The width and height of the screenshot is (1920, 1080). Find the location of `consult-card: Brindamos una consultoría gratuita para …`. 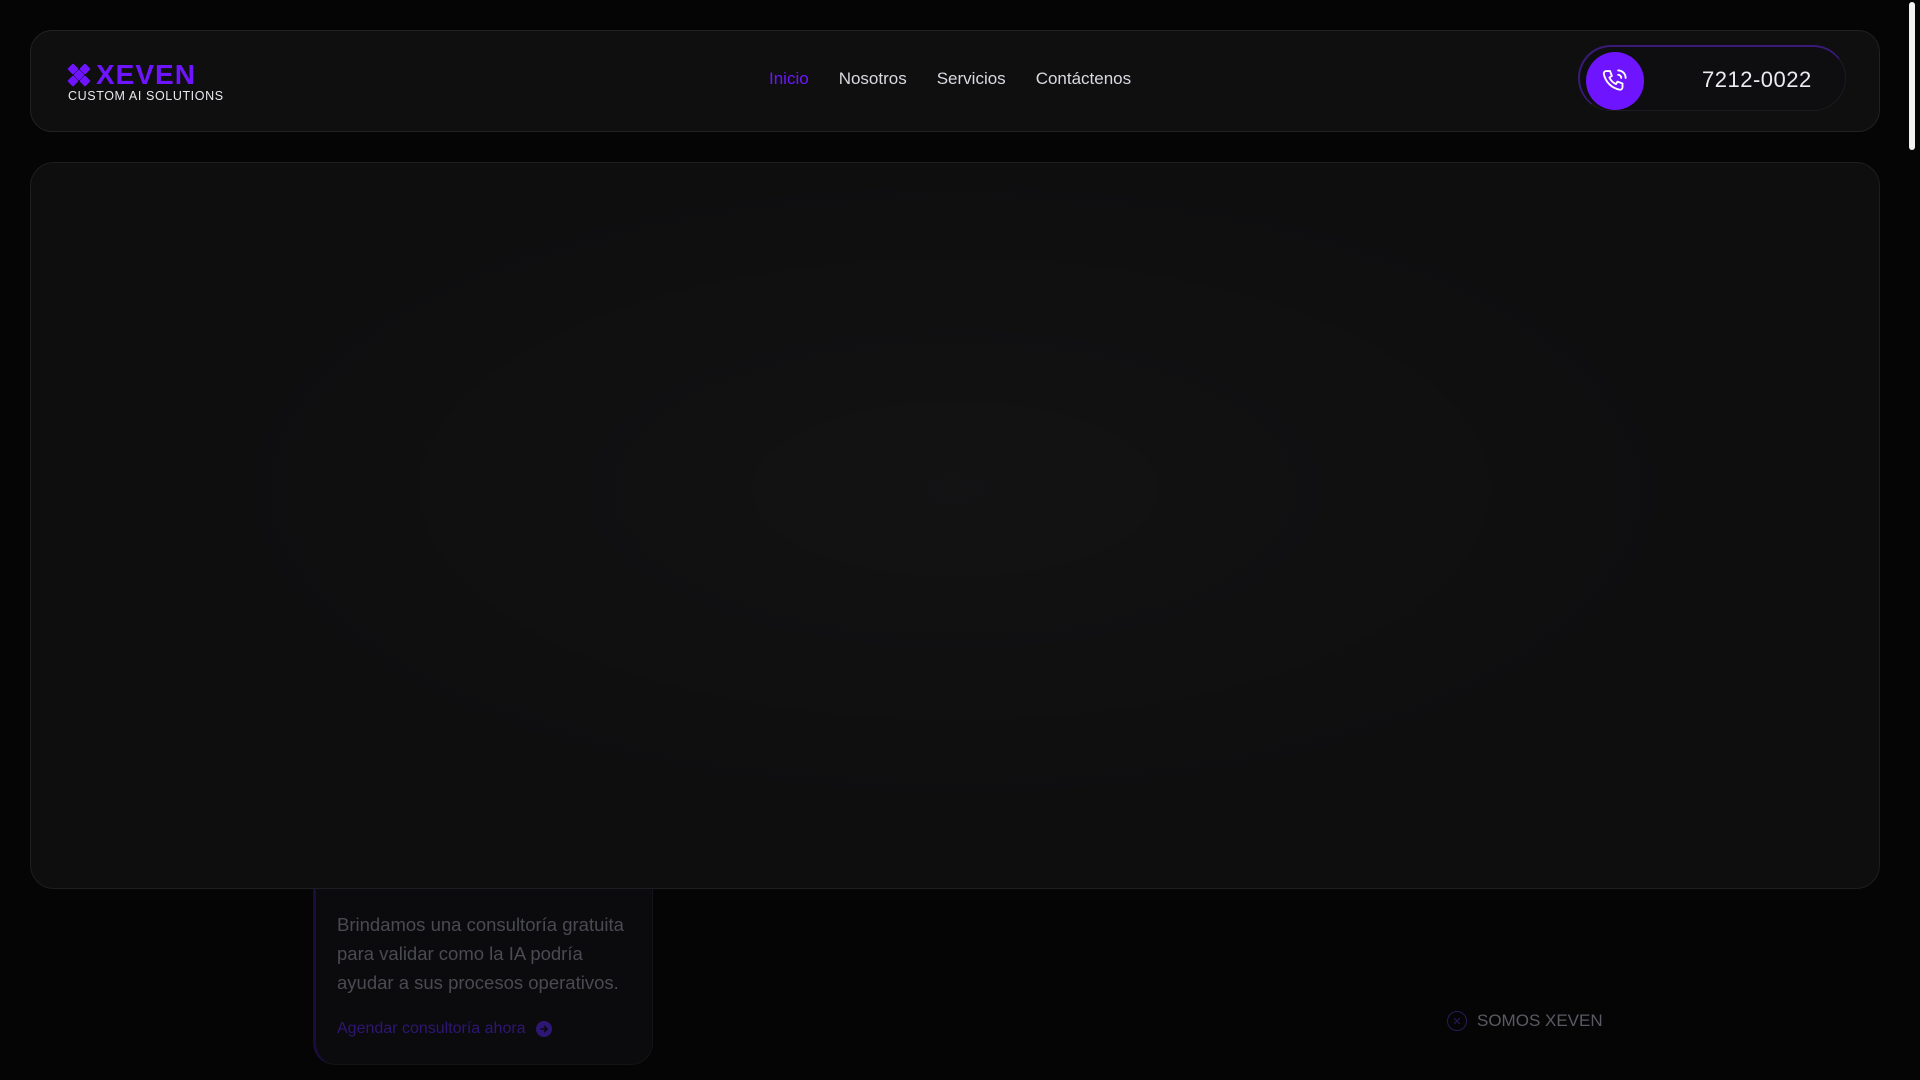

consult-card: Brindamos una consultoría gratuita para … is located at coordinates (483, 962).